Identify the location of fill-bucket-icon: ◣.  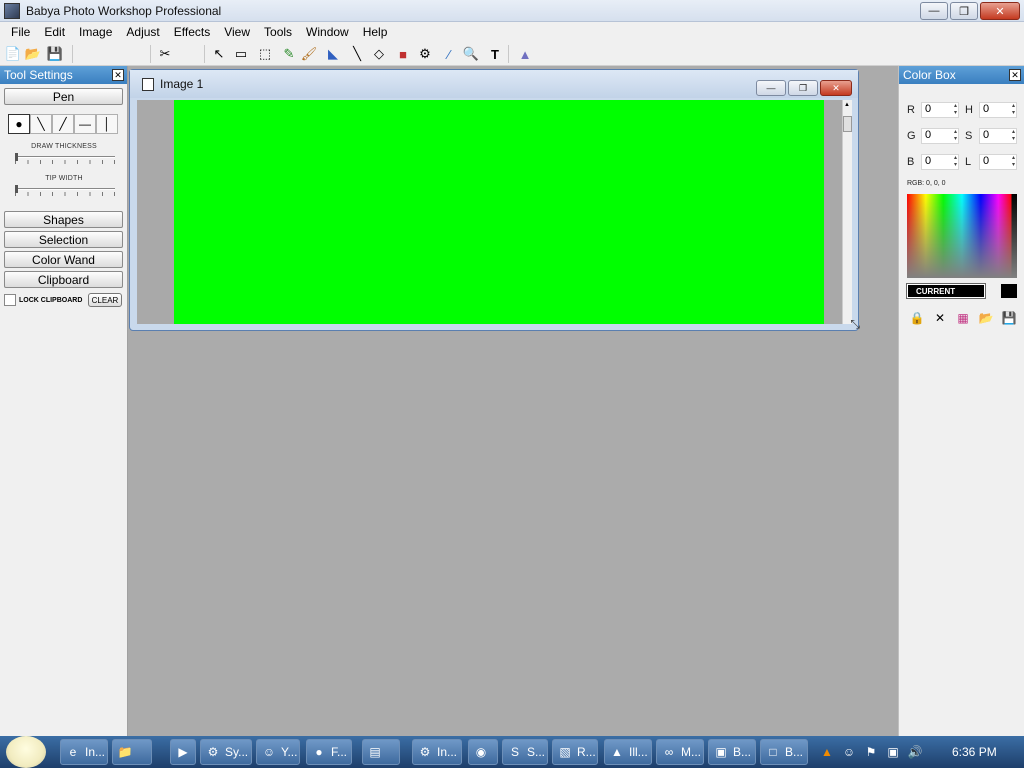
(333, 54).